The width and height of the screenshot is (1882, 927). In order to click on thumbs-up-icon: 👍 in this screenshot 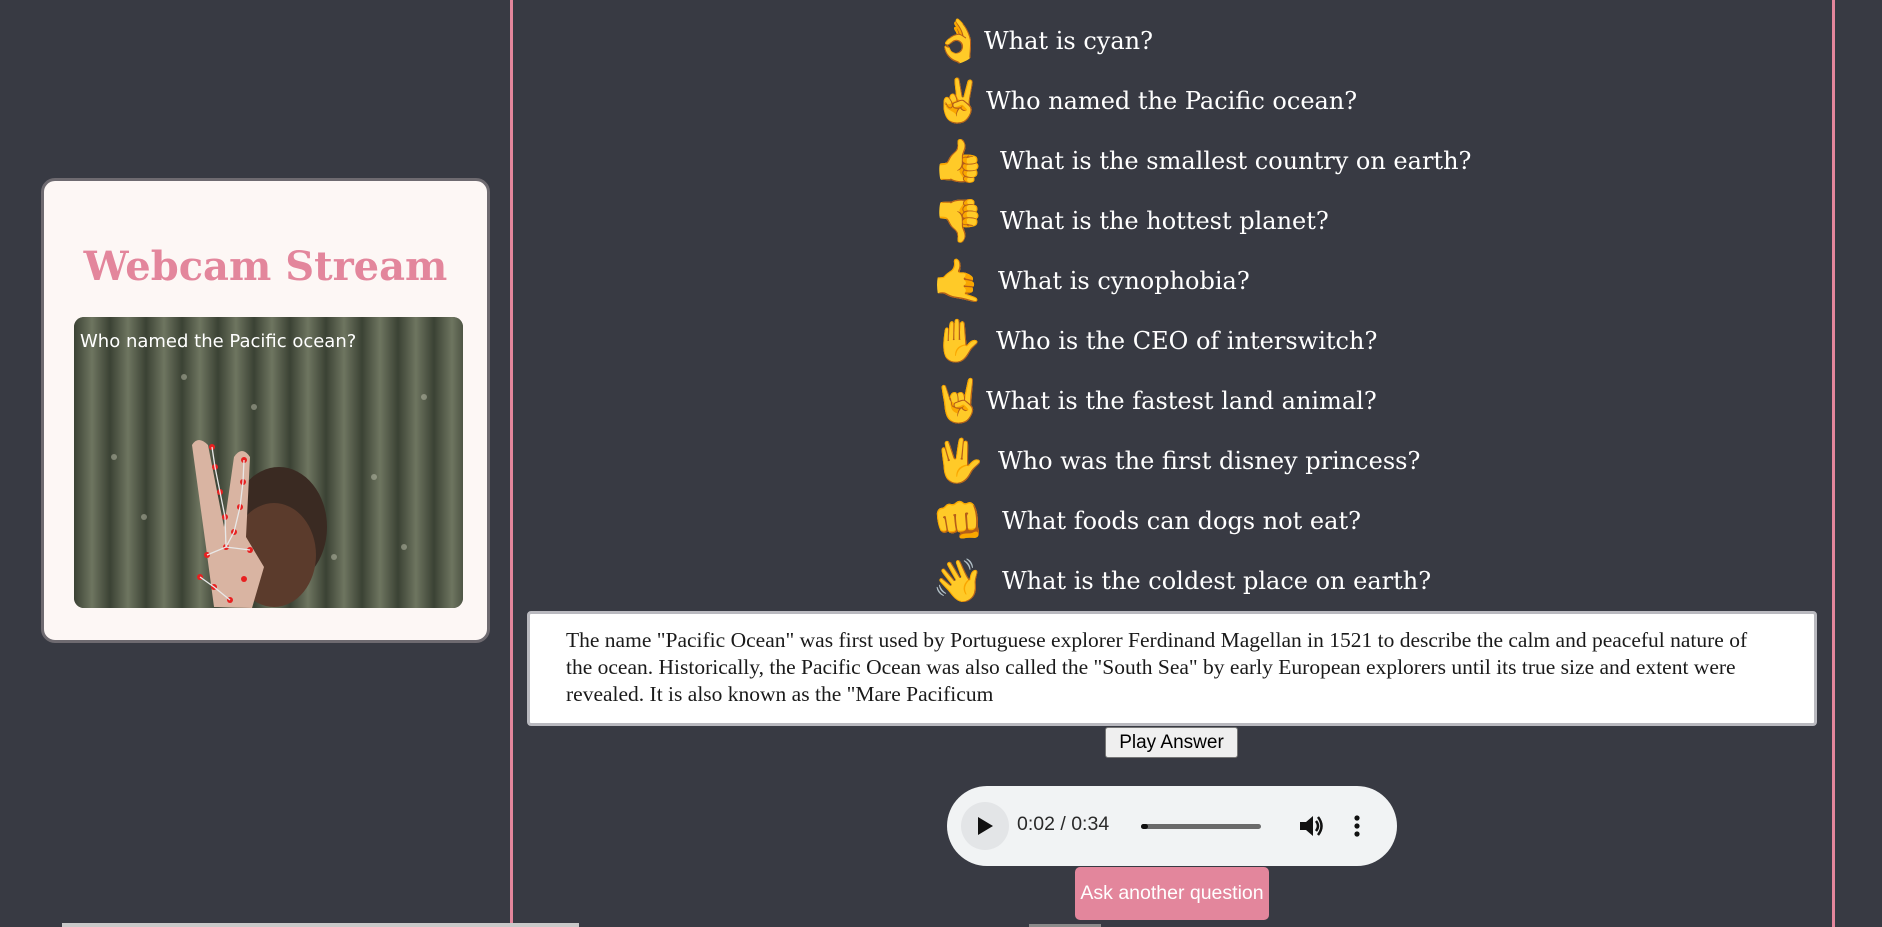, I will do `click(958, 160)`.